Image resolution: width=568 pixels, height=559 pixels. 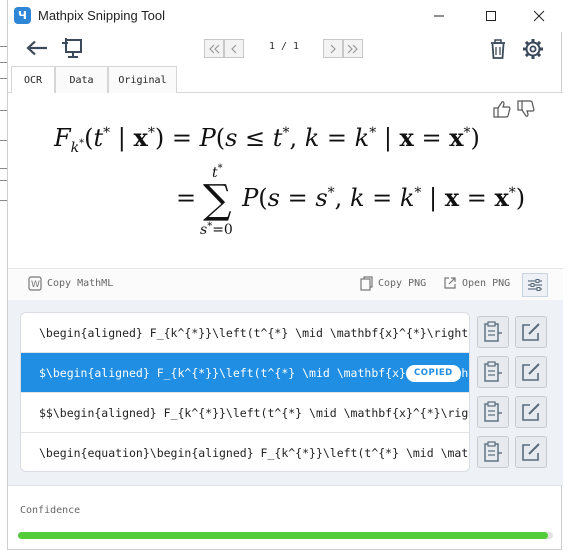 What do you see at coordinates (101, 15) in the screenshot?
I see `window-title: Mathpix Snipping Tool` at bounding box center [101, 15].